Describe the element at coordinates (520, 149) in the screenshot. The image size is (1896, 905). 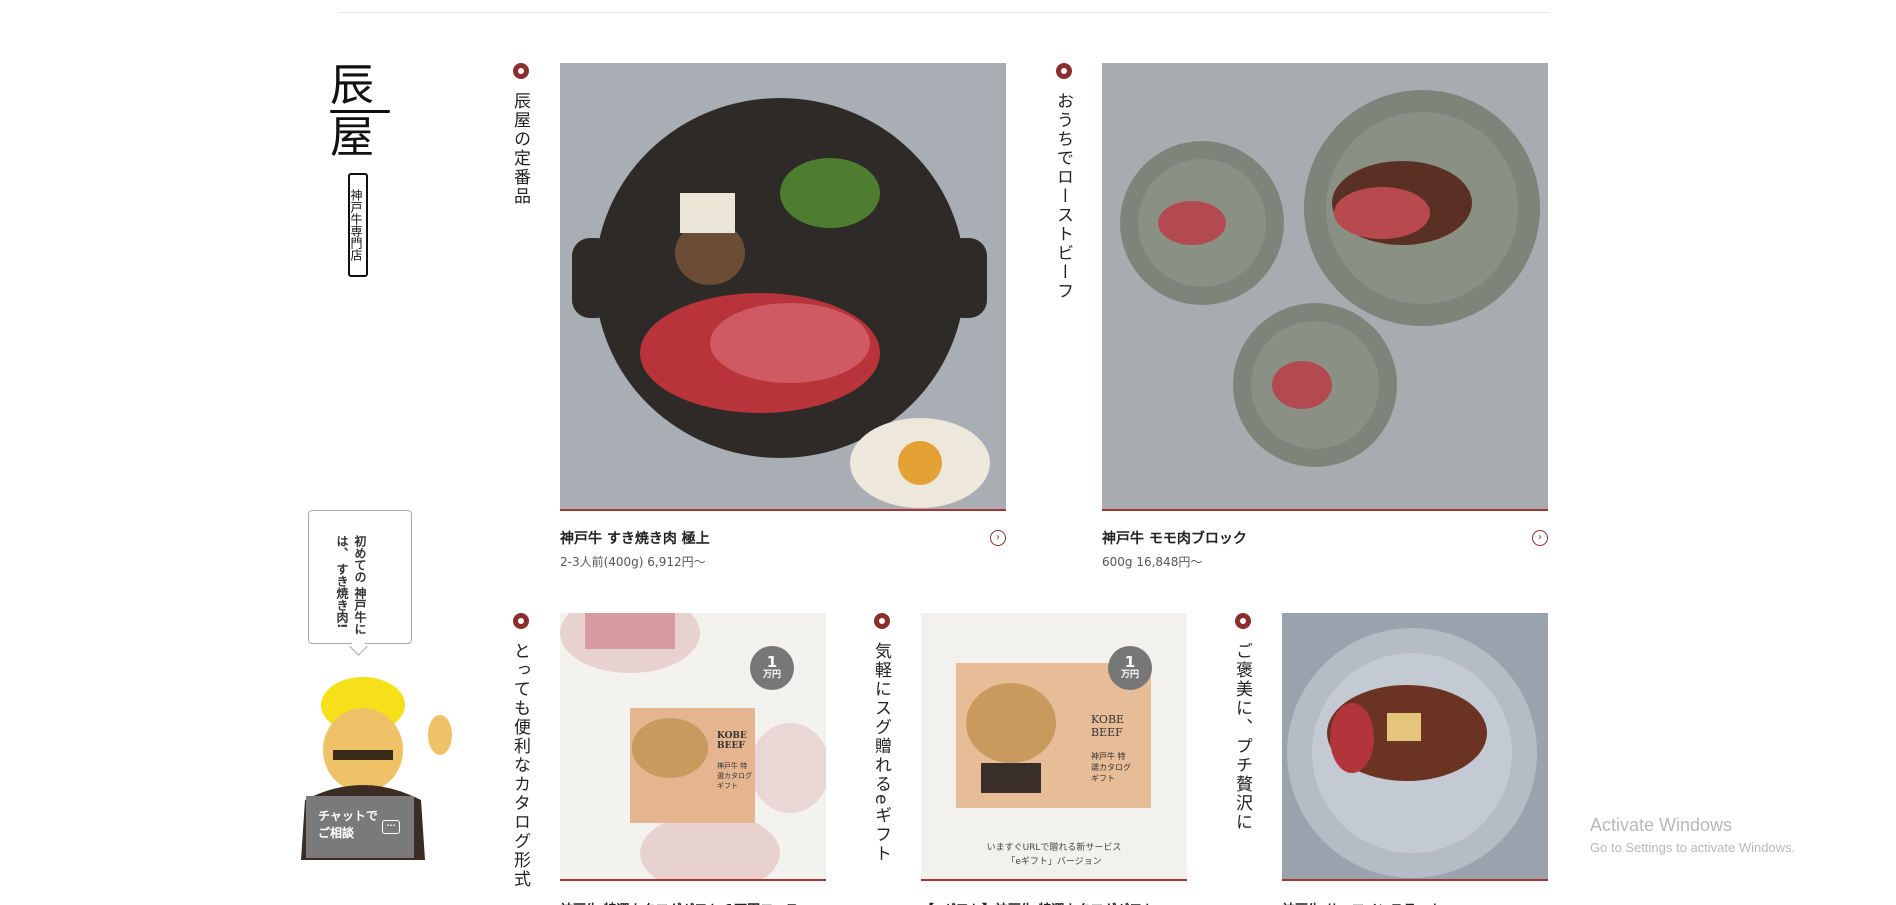
I see `section-title-1: 辰屋の定番品` at that location.